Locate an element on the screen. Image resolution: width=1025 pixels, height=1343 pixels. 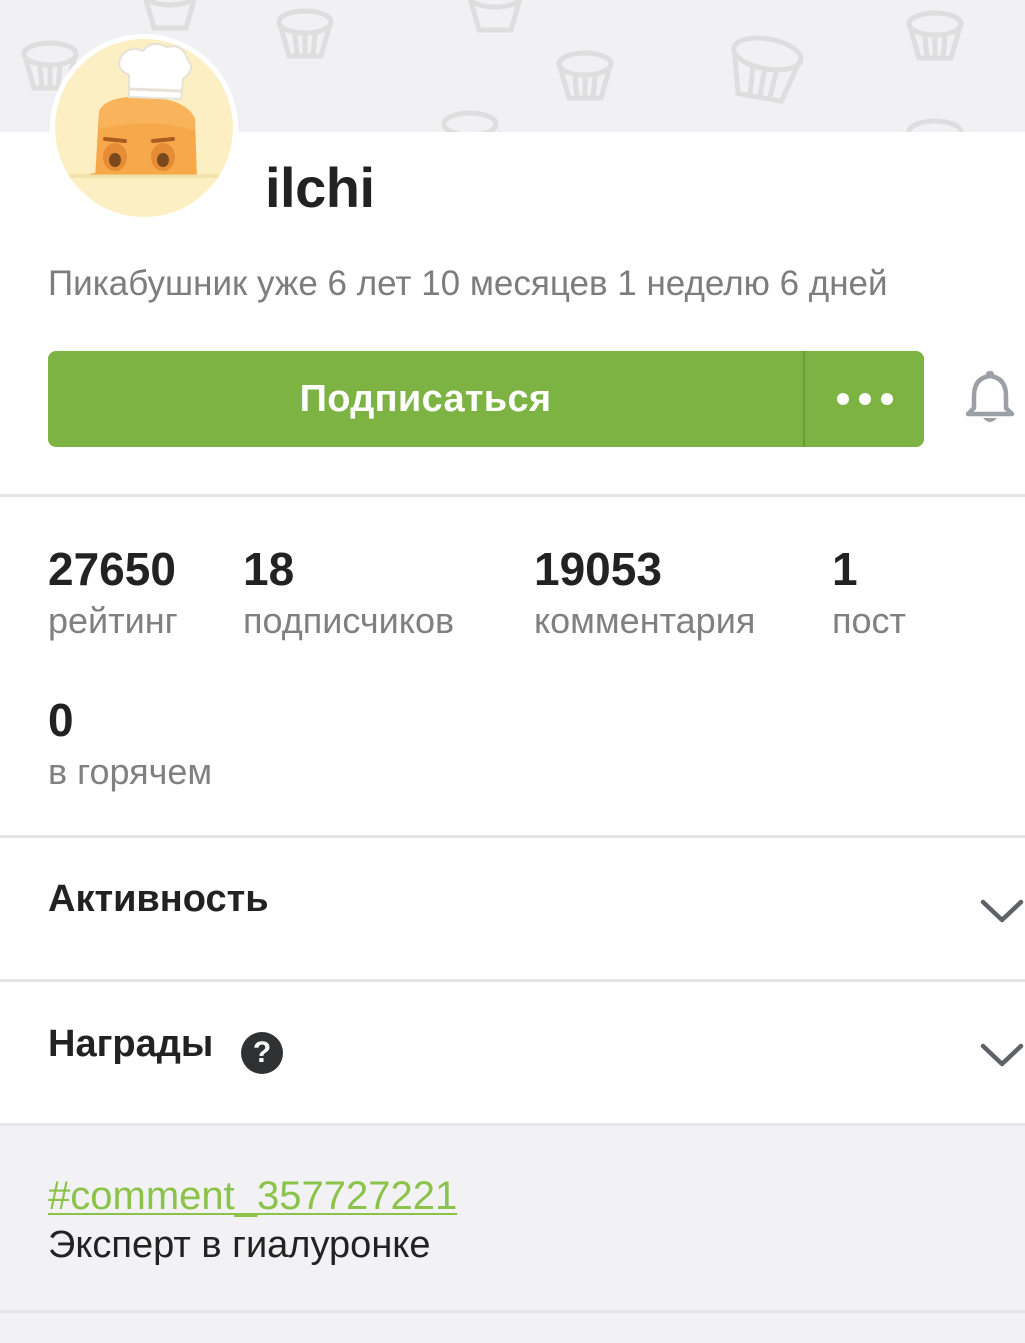
comment-link: #comment_357727221 is located at coordinates (252, 1196).